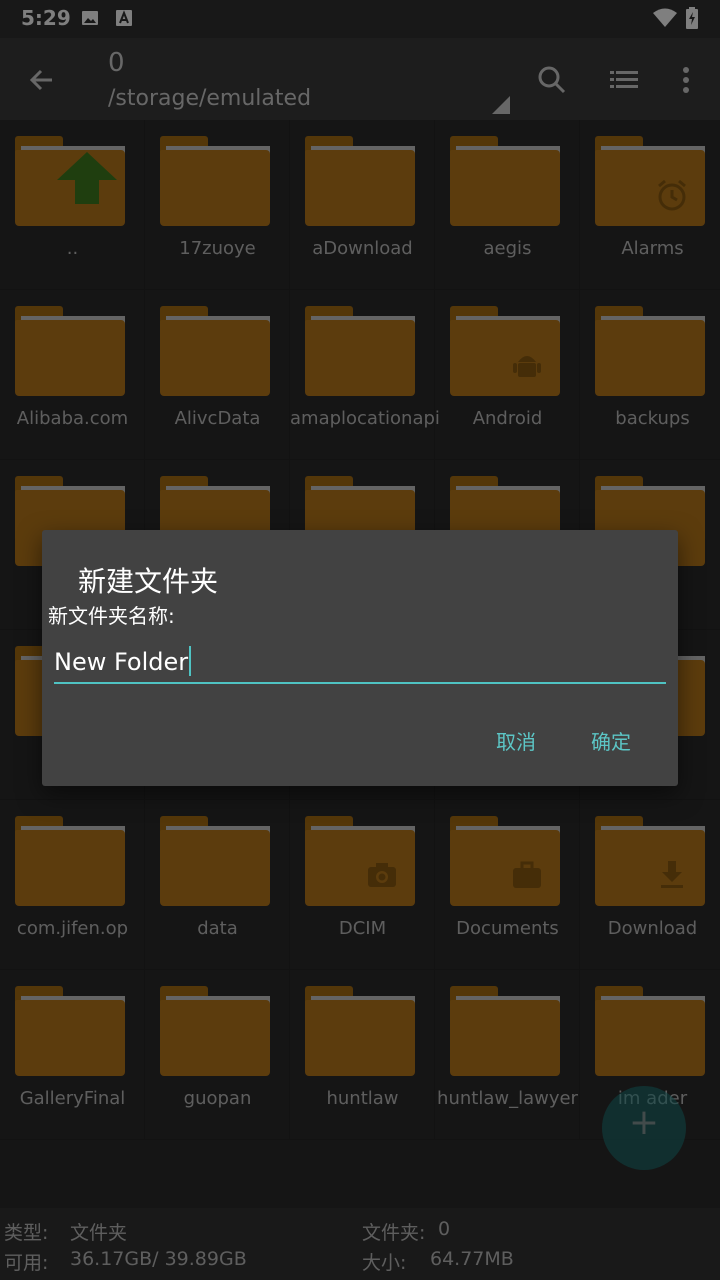 The height and width of the screenshot is (1280, 720). I want to click on cancel-button: 取消, so click(516, 740).